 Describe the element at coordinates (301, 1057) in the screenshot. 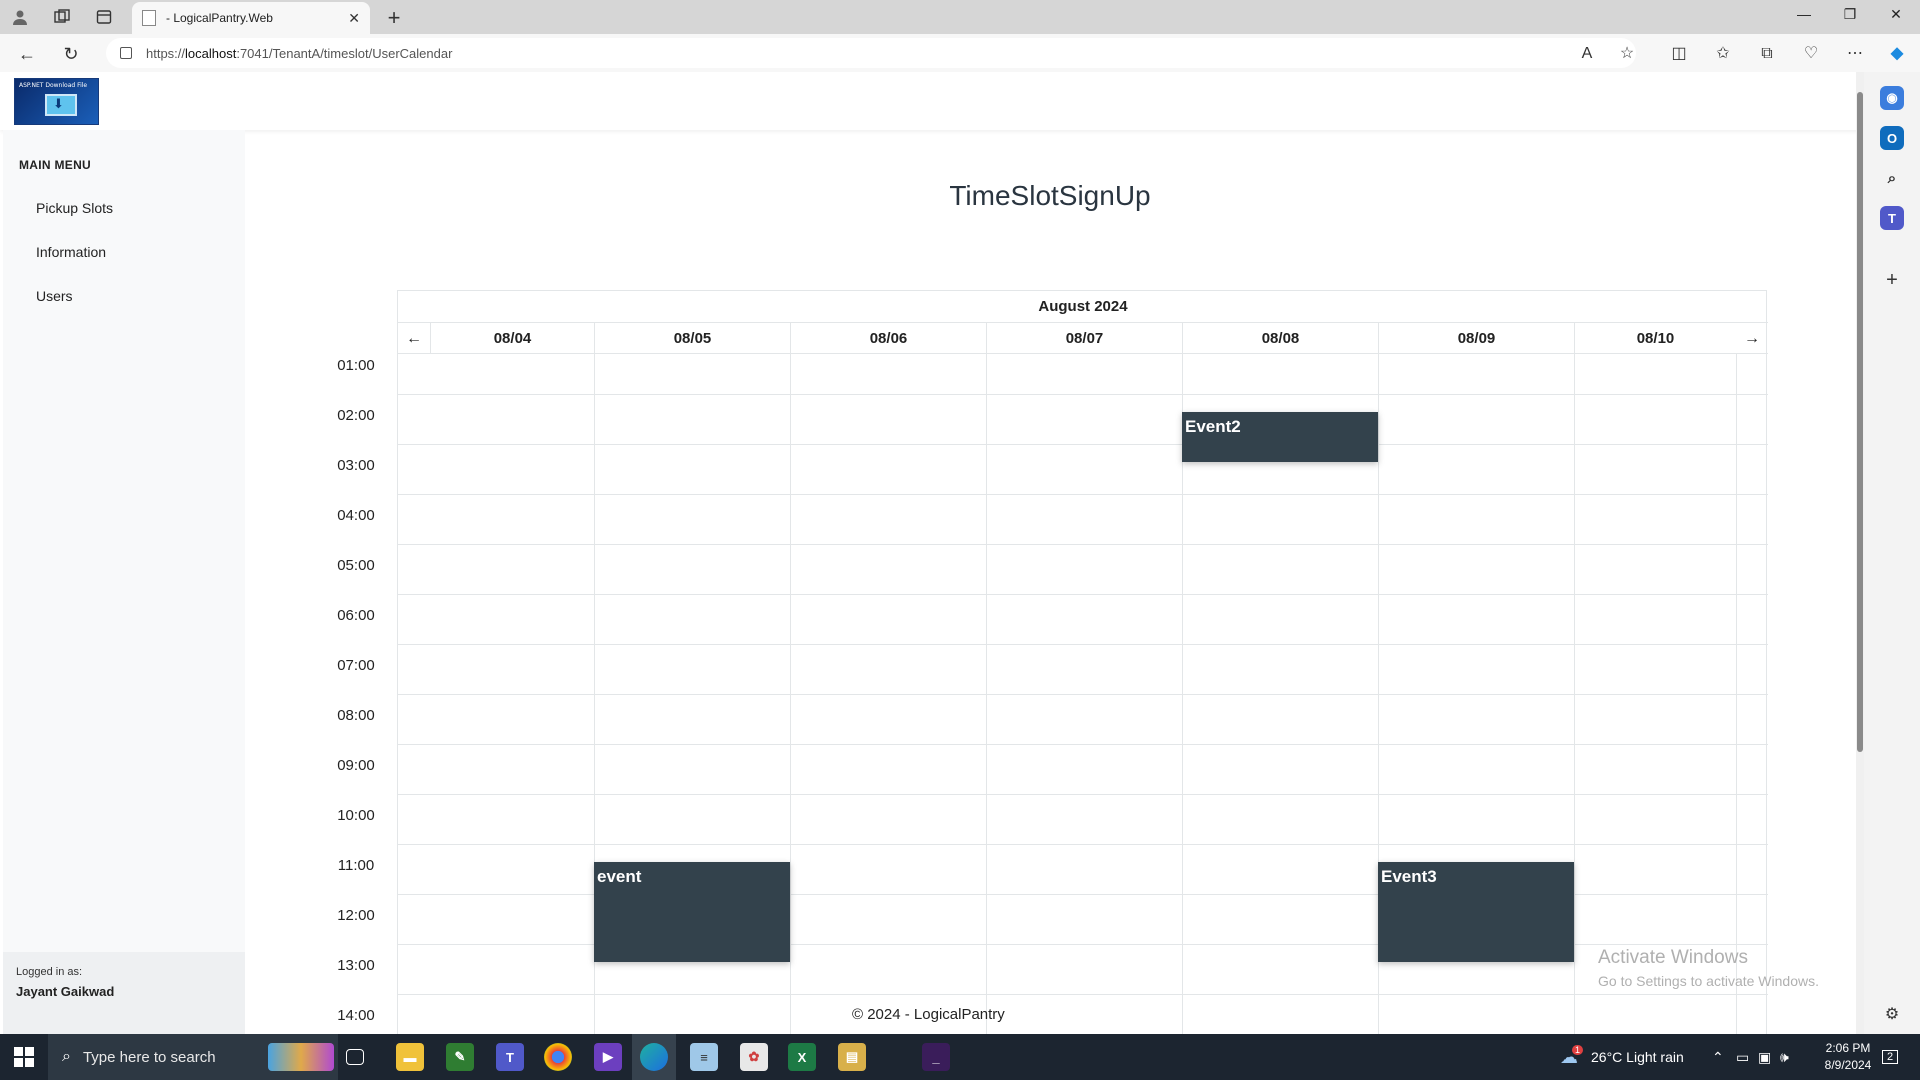

I see `search-highlight-icon` at that location.